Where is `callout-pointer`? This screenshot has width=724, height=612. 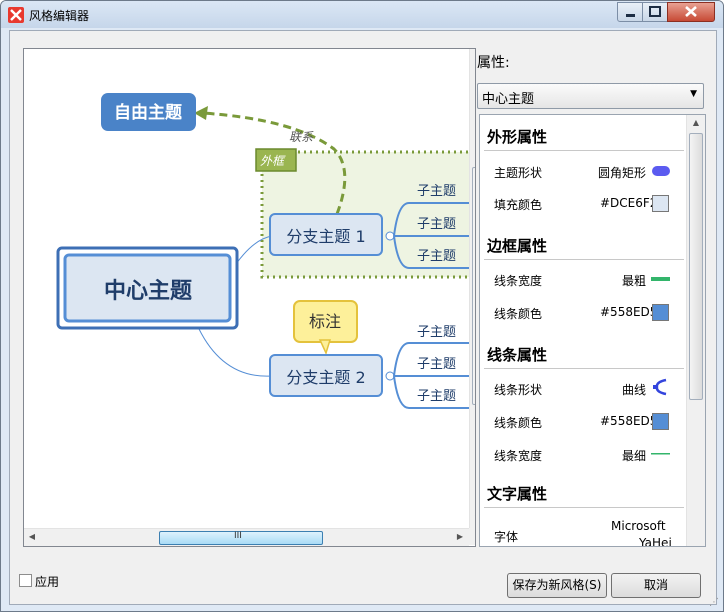
callout-pointer is located at coordinates (325, 347).